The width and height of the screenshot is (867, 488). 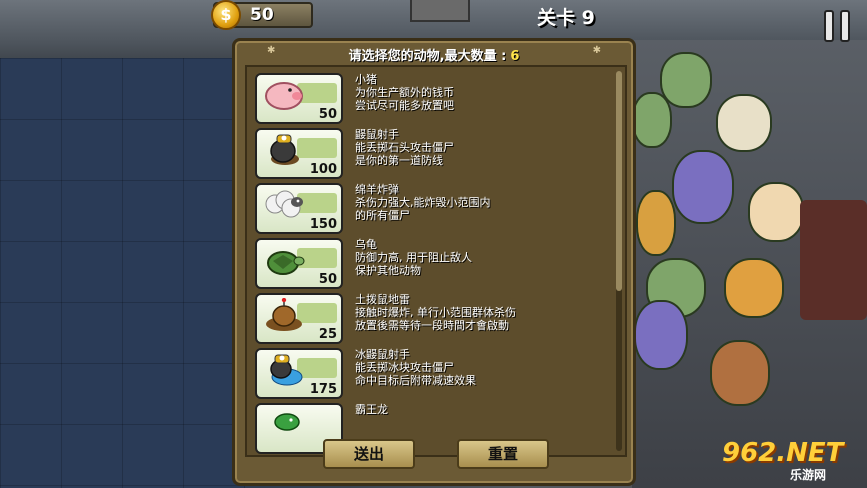 I want to click on pause-icon, so click(x=829, y=26).